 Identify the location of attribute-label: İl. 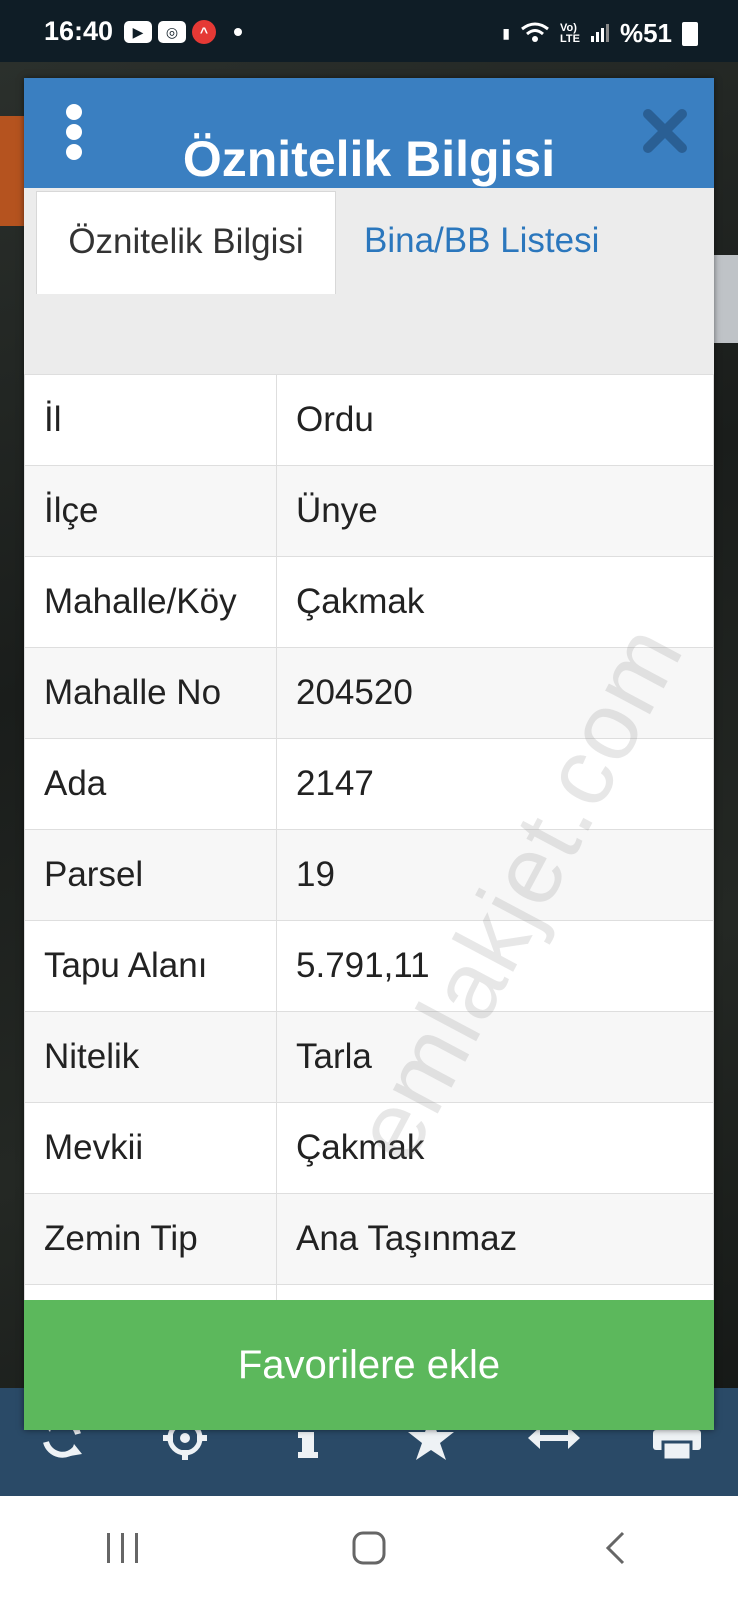
(150, 420).